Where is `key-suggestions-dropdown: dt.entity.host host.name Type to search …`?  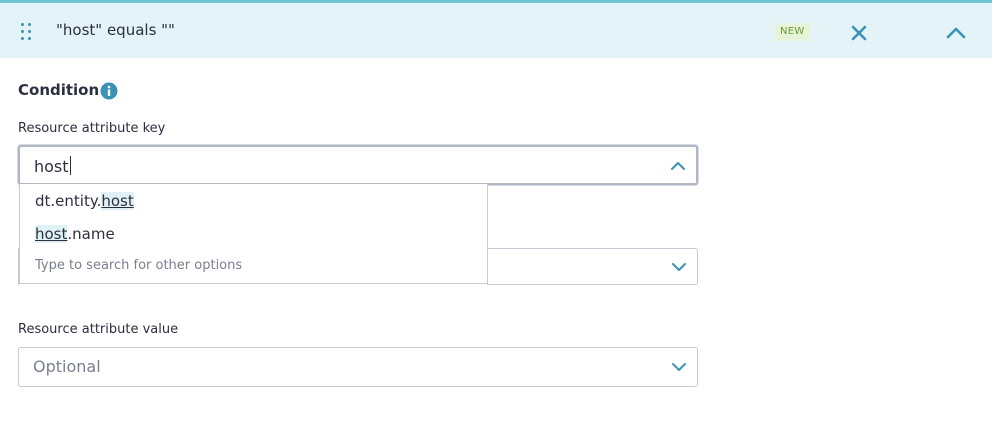 key-suggestions-dropdown: dt.entity.host host.name Type to search … is located at coordinates (253, 234).